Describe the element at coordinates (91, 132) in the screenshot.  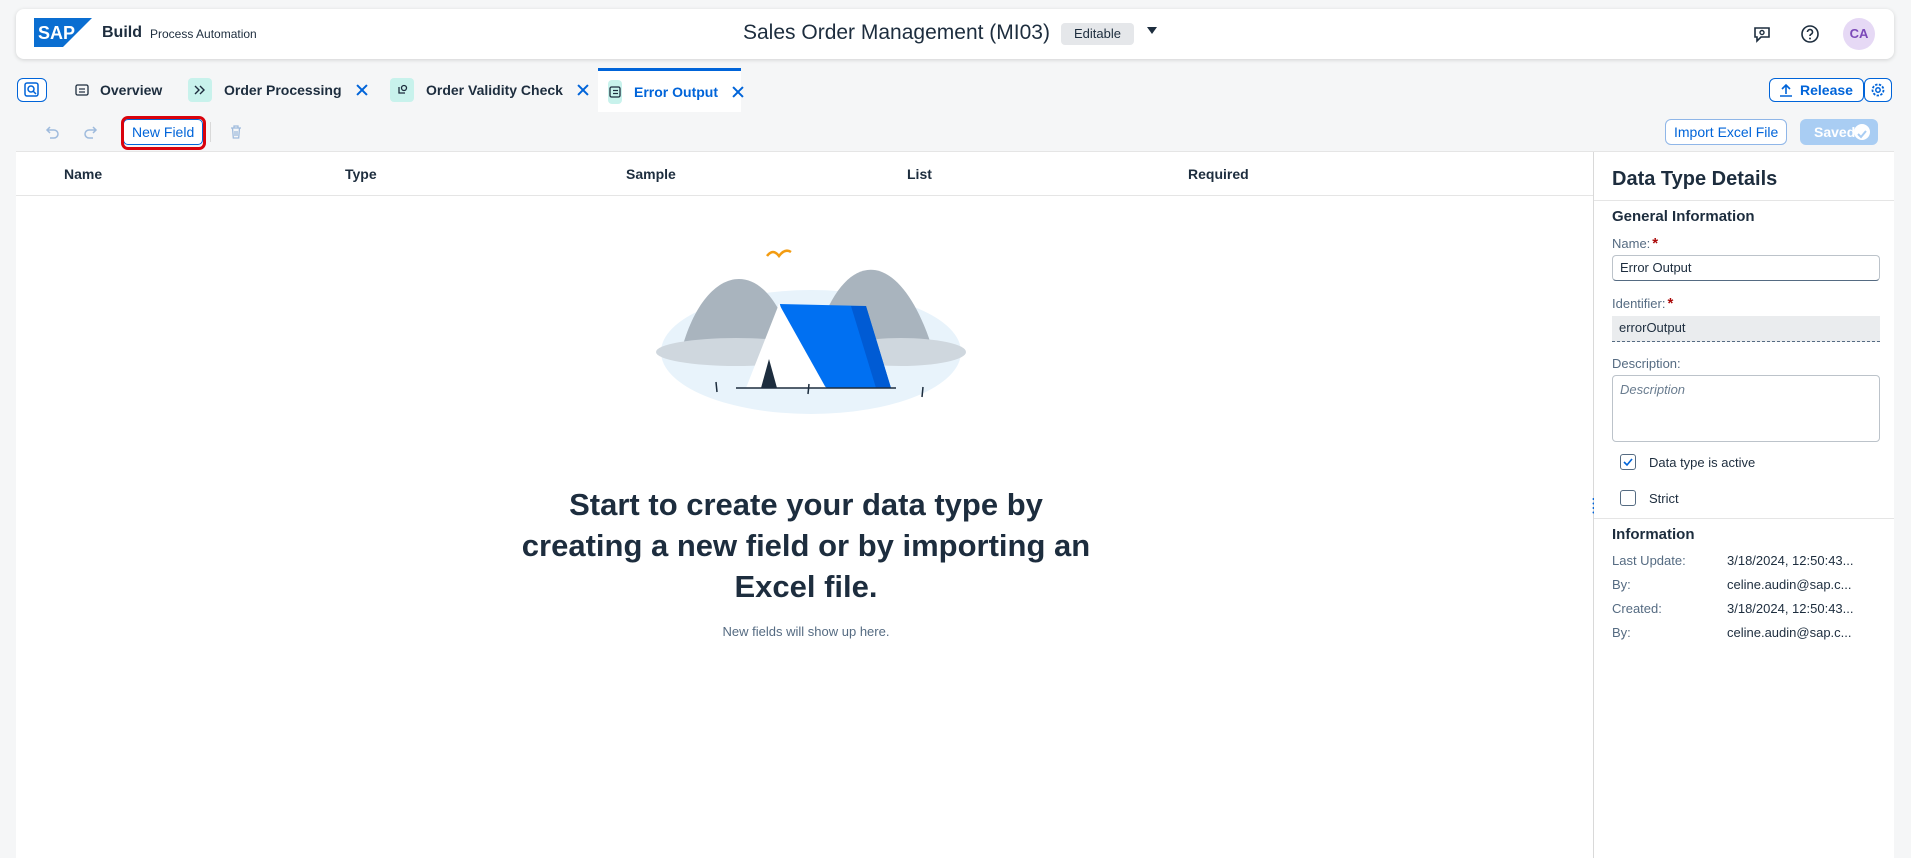
I see `redo-icon` at that location.